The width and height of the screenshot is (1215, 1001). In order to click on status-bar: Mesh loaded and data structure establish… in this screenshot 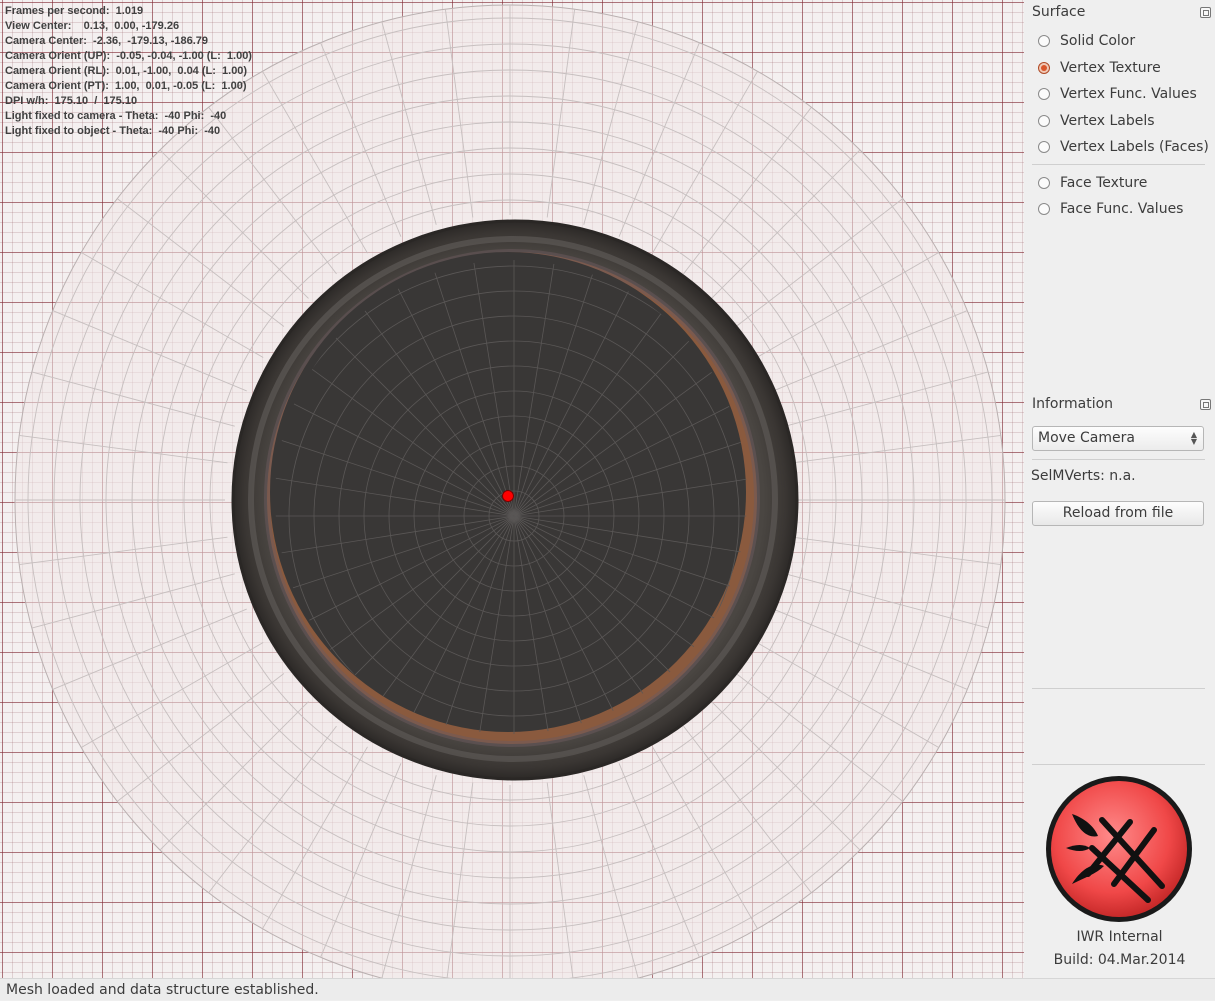, I will do `click(607, 989)`.